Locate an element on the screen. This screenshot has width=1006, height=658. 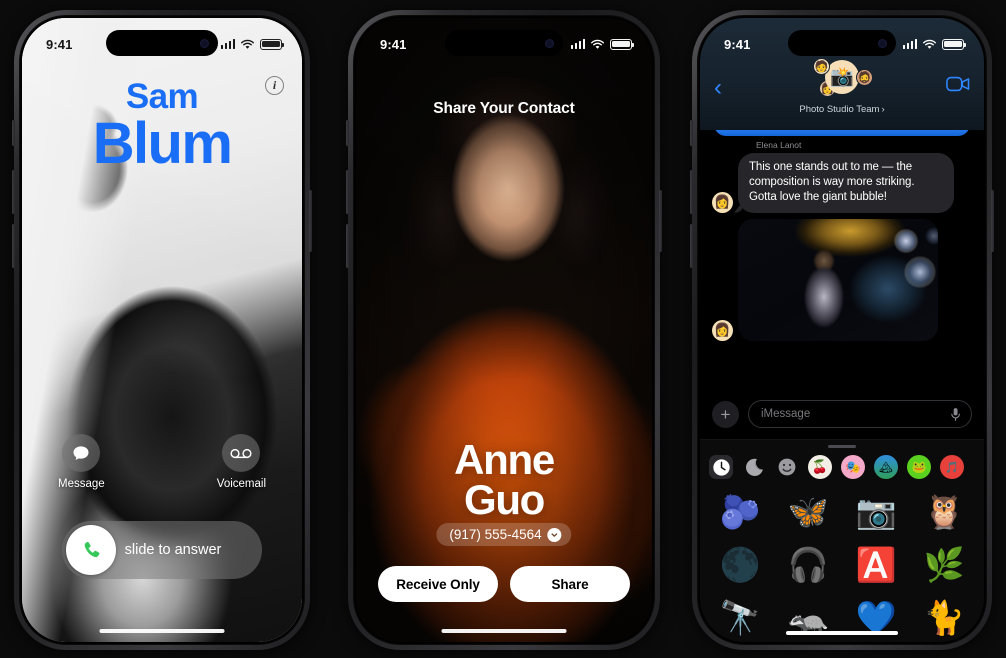
group-avatar-emoji: 📸 is located at coordinates (842, 77).